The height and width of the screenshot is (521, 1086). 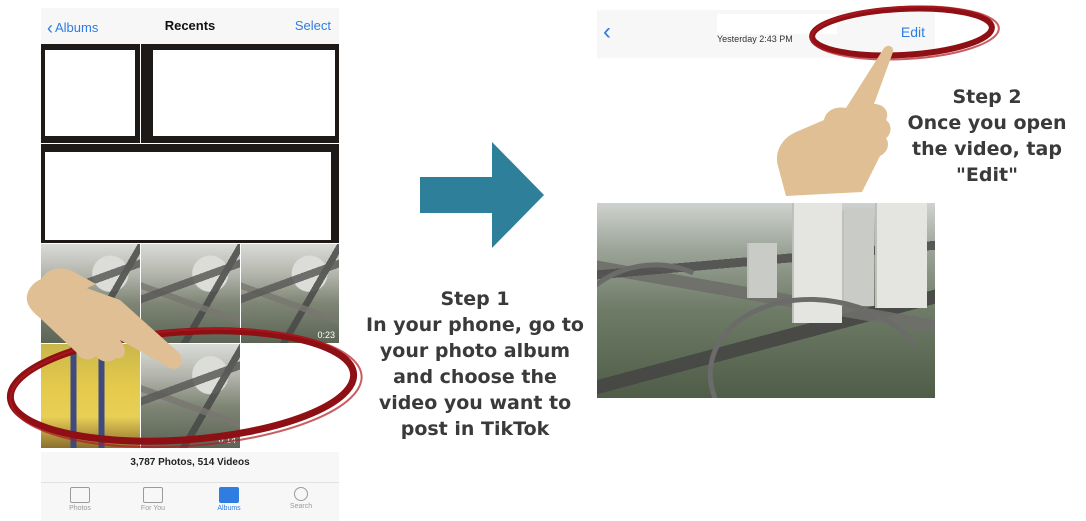 I want to click on video-preview, so click(x=766, y=300).